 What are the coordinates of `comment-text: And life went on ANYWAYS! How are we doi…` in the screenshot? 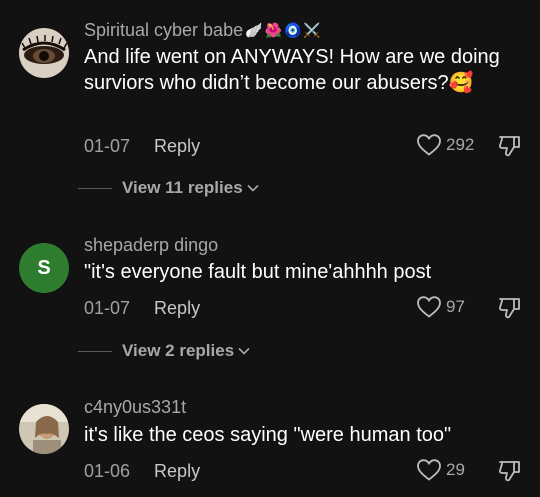 It's located at (292, 70).